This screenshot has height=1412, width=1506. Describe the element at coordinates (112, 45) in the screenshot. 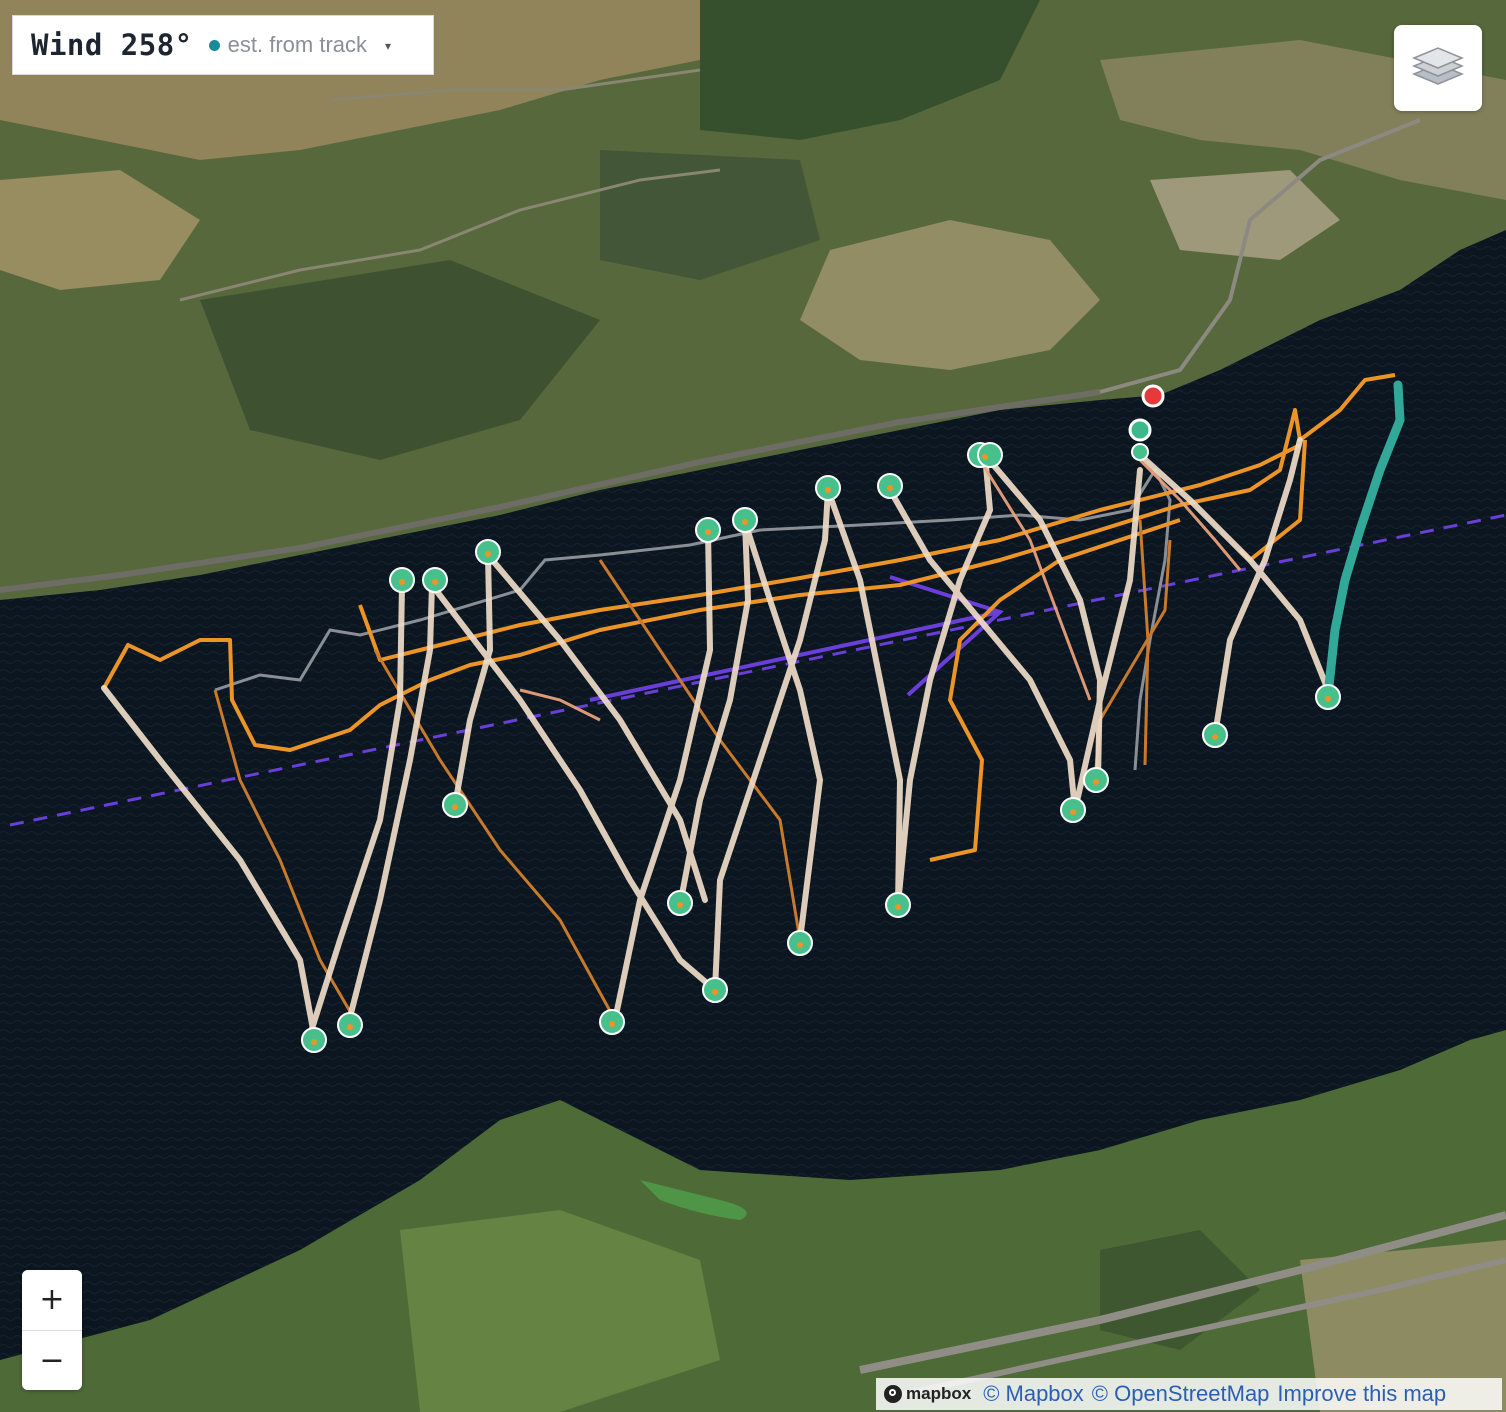

I see `wind-direction-label: Wind 258°` at that location.